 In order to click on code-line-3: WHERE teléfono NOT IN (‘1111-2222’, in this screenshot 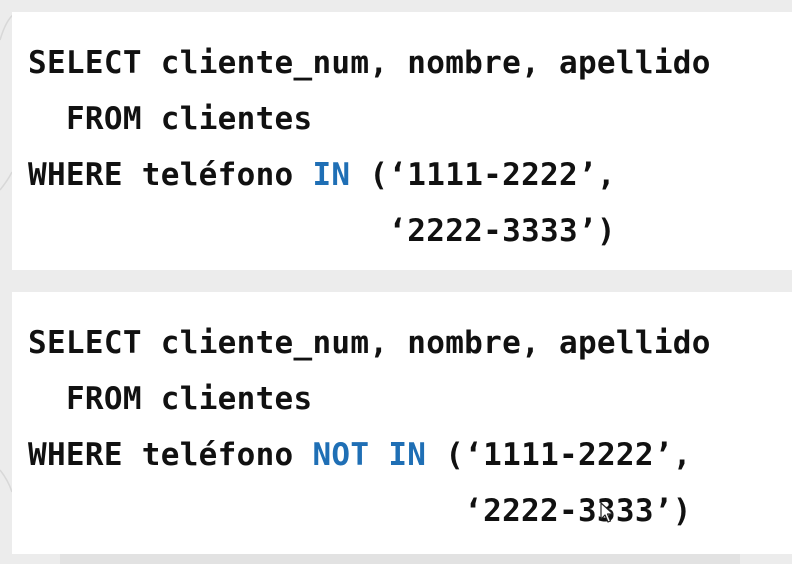, I will do `click(360, 455)`.